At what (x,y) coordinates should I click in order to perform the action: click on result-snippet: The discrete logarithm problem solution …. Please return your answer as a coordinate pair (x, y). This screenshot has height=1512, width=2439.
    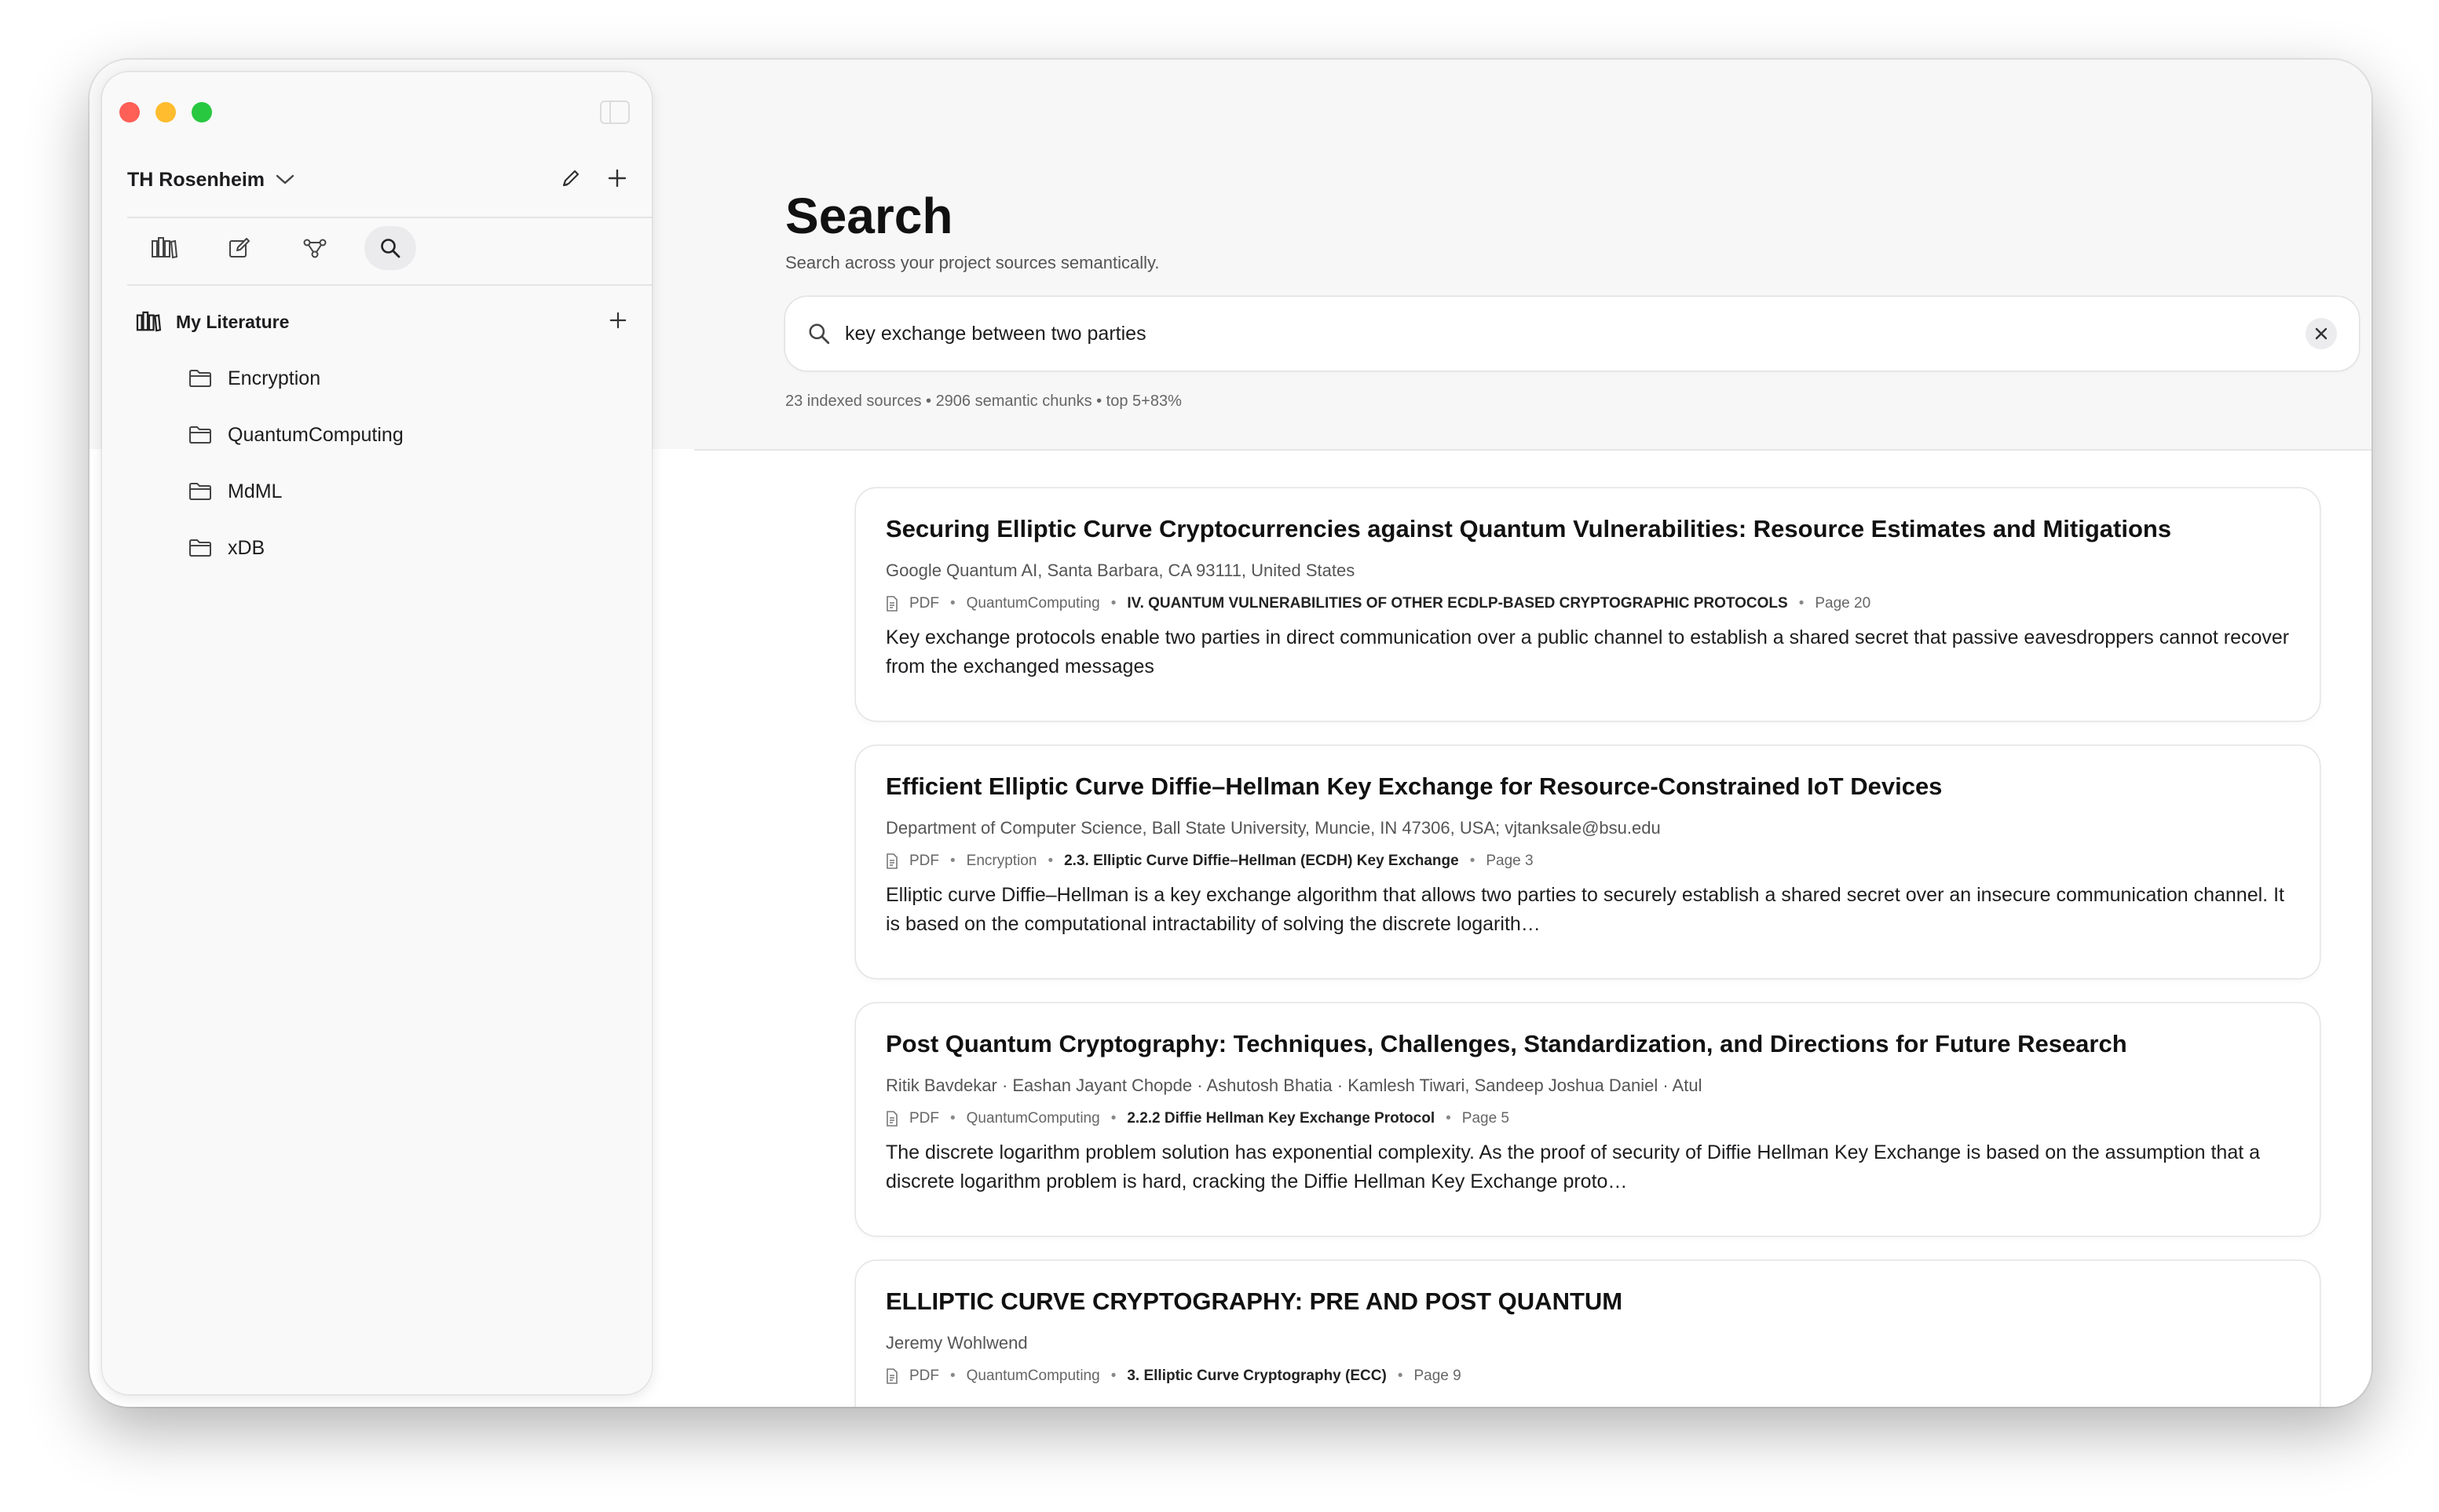
    Looking at the image, I should click on (1574, 1166).